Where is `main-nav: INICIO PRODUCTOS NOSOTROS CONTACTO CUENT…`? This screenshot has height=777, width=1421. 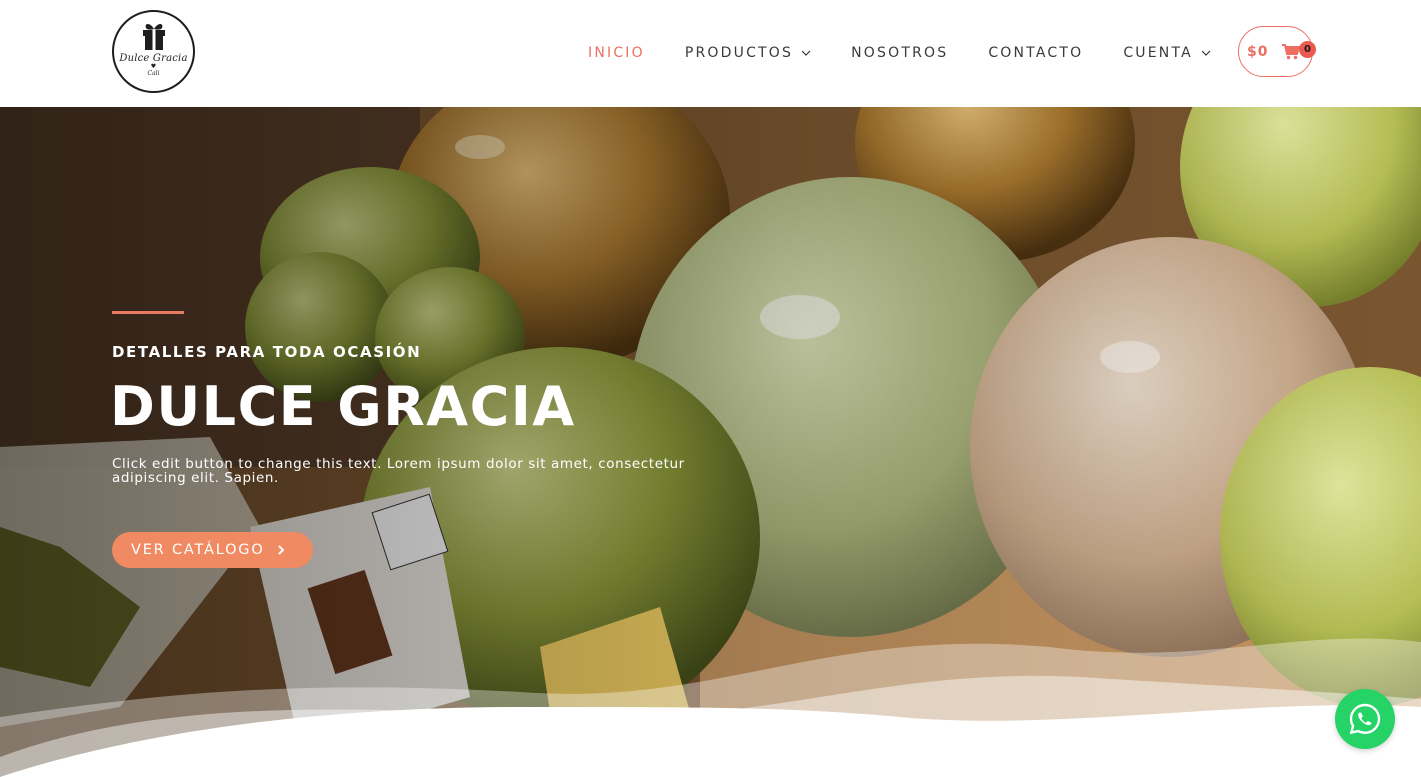
main-nav: INICIO PRODUCTOS NOSOTROS CONTACTO CUENT… is located at coordinates (919, 53).